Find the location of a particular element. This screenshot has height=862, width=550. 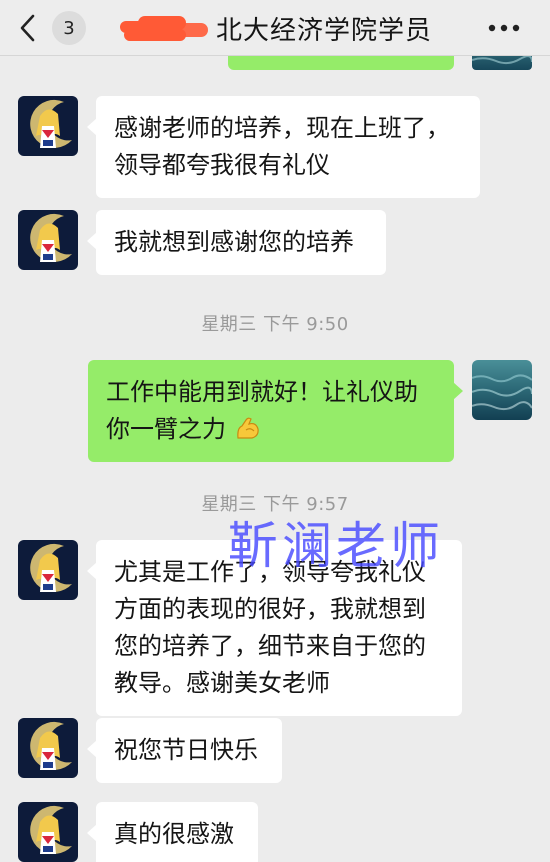

chat-title-area: 北大经济学院学员 is located at coordinates (275, 28).